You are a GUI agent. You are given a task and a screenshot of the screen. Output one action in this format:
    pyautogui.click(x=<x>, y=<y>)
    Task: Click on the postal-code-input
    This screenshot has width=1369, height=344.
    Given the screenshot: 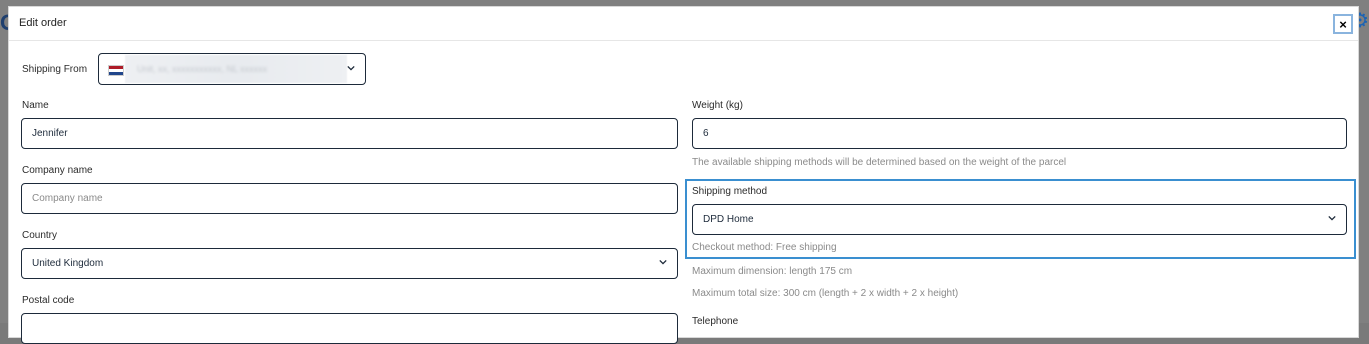 What is the action you would take?
    pyautogui.click(x=349, y=328)
    